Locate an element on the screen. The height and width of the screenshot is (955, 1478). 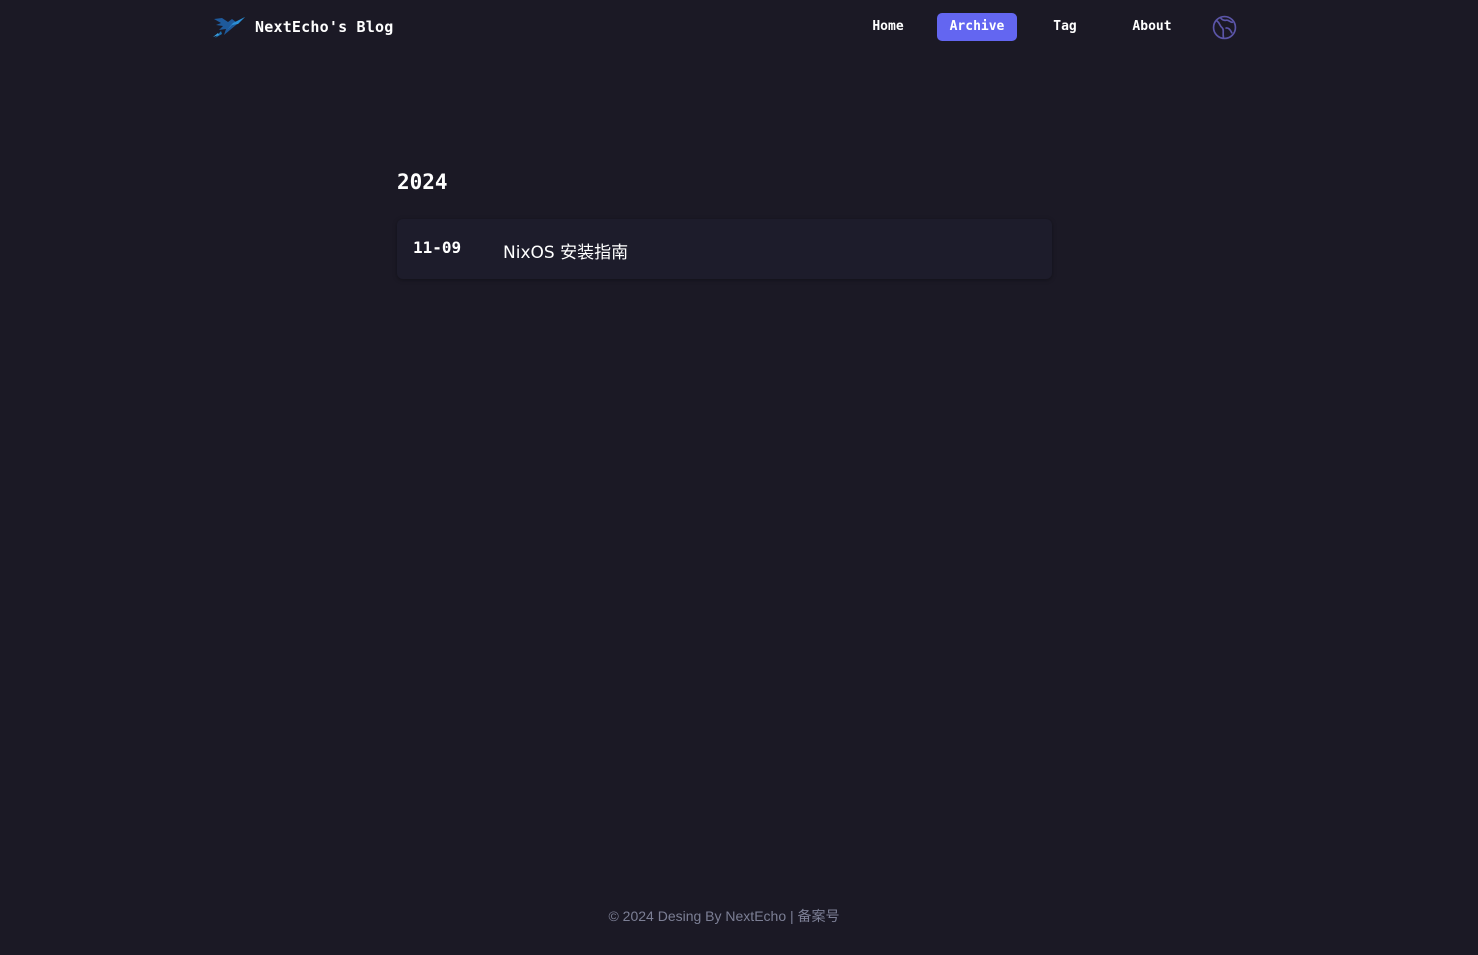
nav-home: Home is located at coordinates (888, 27).